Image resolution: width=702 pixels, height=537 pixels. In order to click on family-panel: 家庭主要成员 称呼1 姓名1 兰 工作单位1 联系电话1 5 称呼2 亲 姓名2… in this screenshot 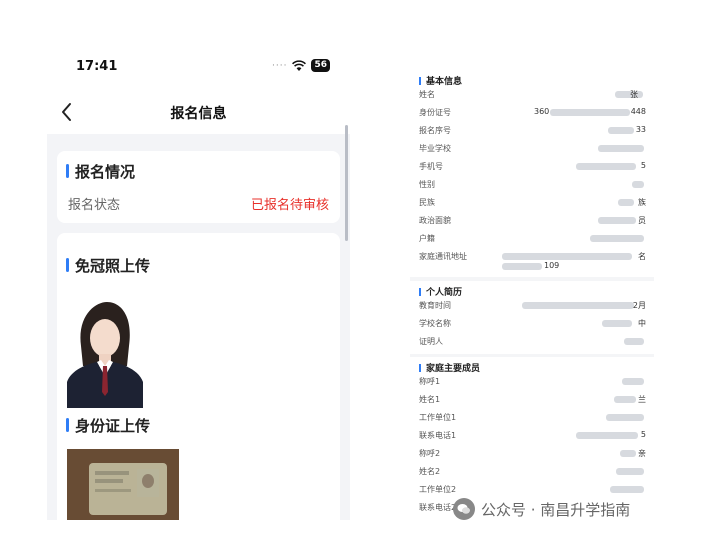, I will do `click(532, 437)`.